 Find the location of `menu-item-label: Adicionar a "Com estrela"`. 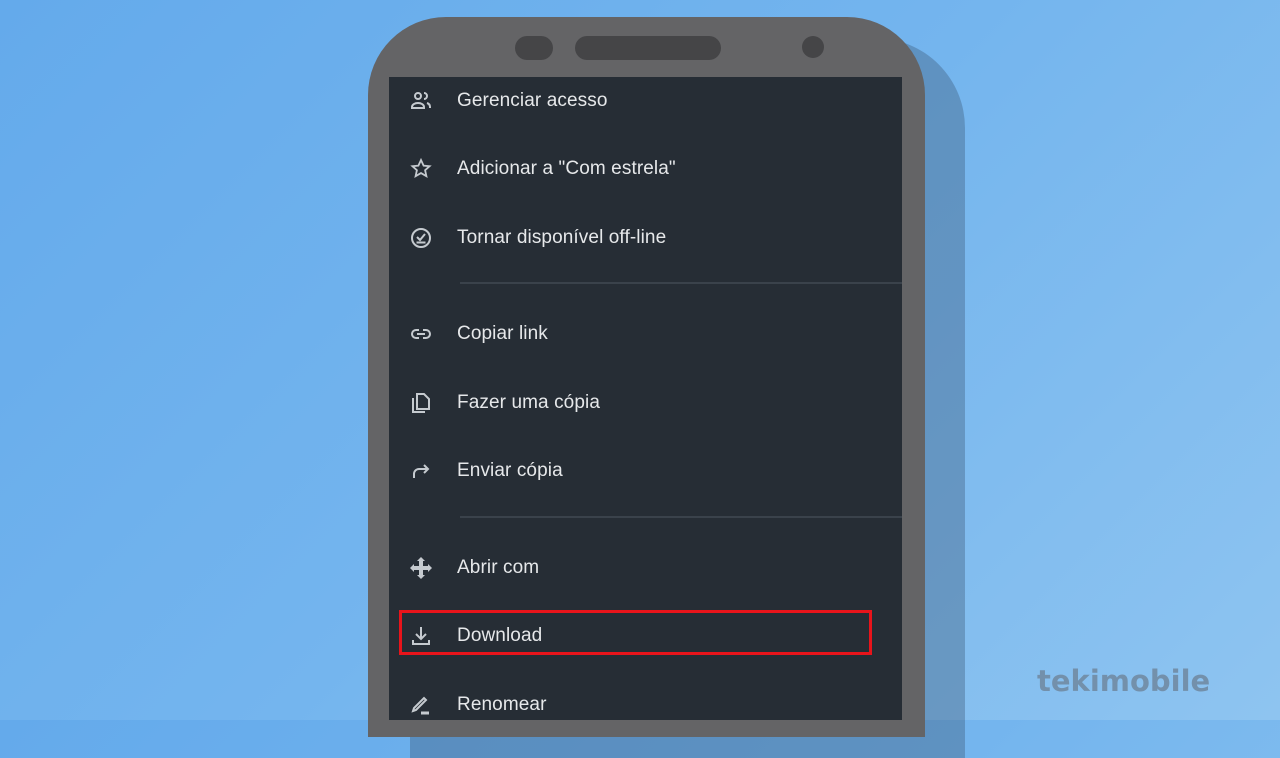

menu-item-label: Adicionar a "Com estrela" is located at coordinates (566, 168).